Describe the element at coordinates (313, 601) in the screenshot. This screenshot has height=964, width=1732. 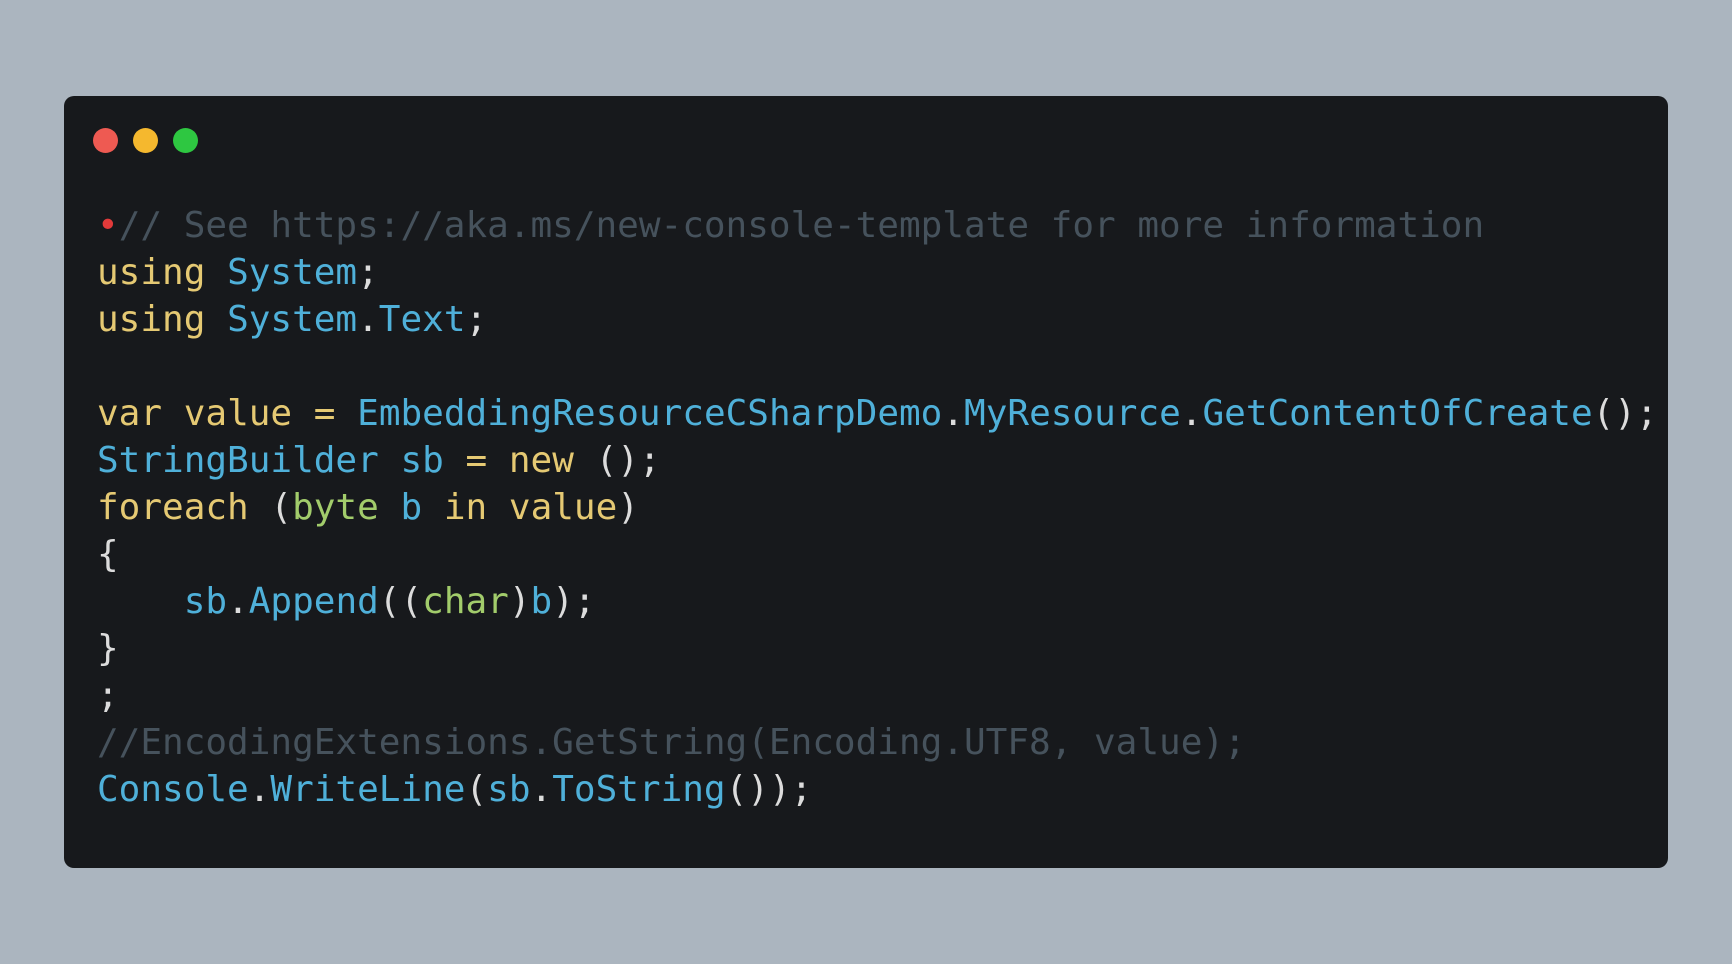
I see `code-token: Append` at that location.